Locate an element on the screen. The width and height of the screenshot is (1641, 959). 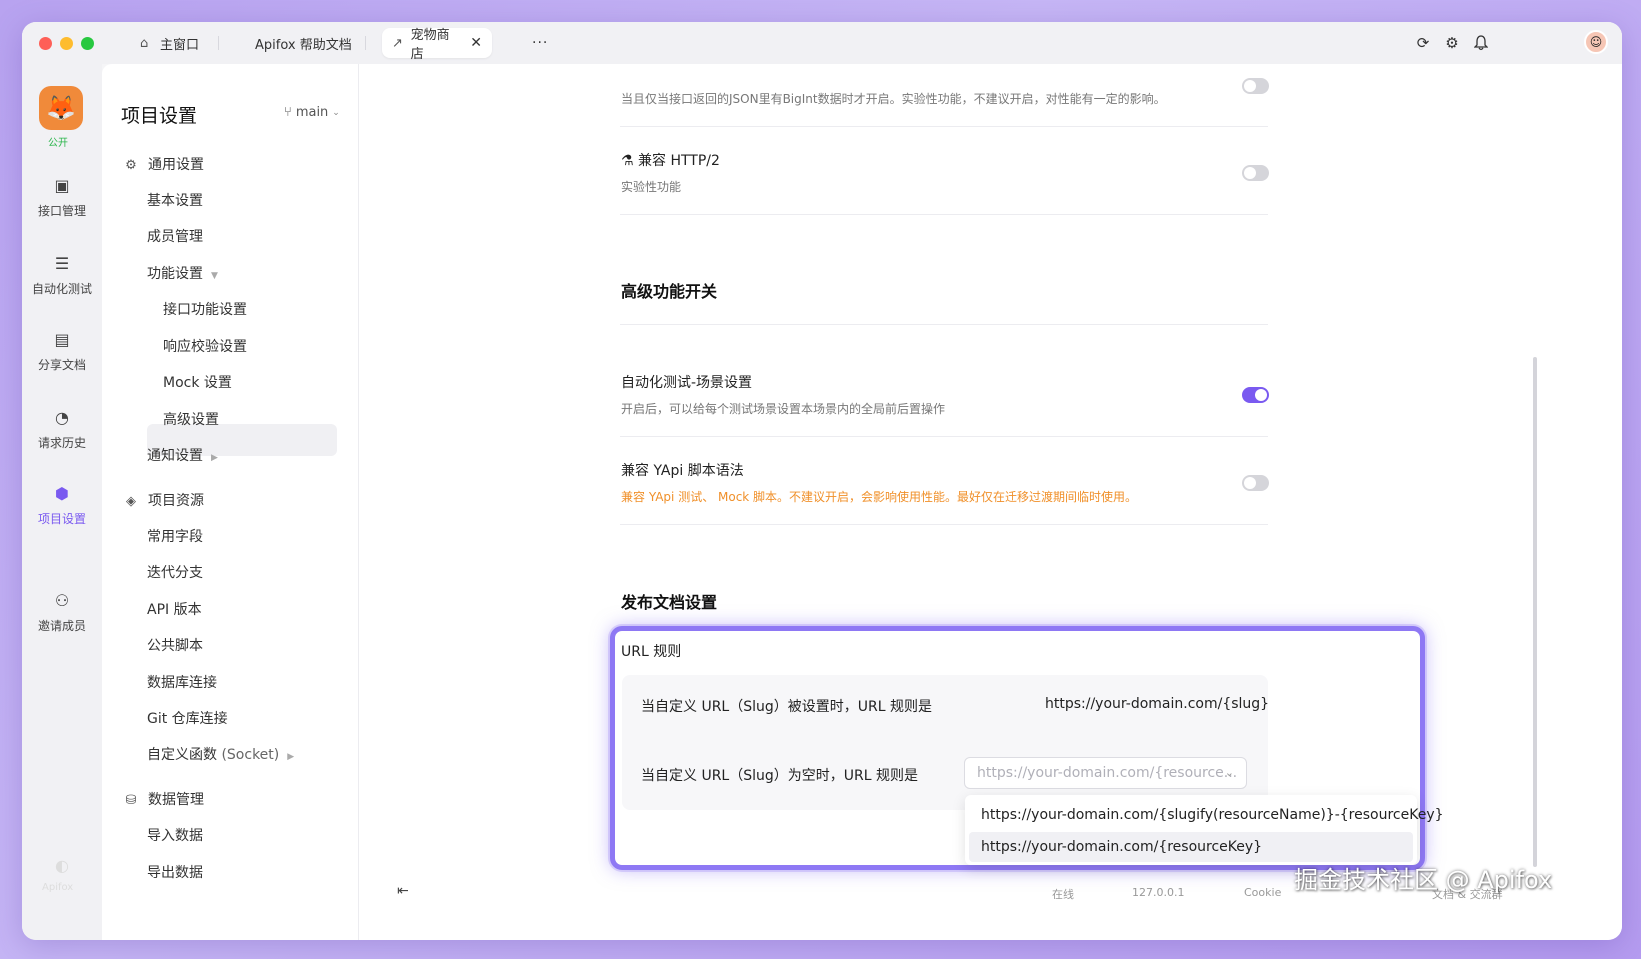
slug-set-value: https://your-domain.com/{slug} is located at coordinates (1157, 704).